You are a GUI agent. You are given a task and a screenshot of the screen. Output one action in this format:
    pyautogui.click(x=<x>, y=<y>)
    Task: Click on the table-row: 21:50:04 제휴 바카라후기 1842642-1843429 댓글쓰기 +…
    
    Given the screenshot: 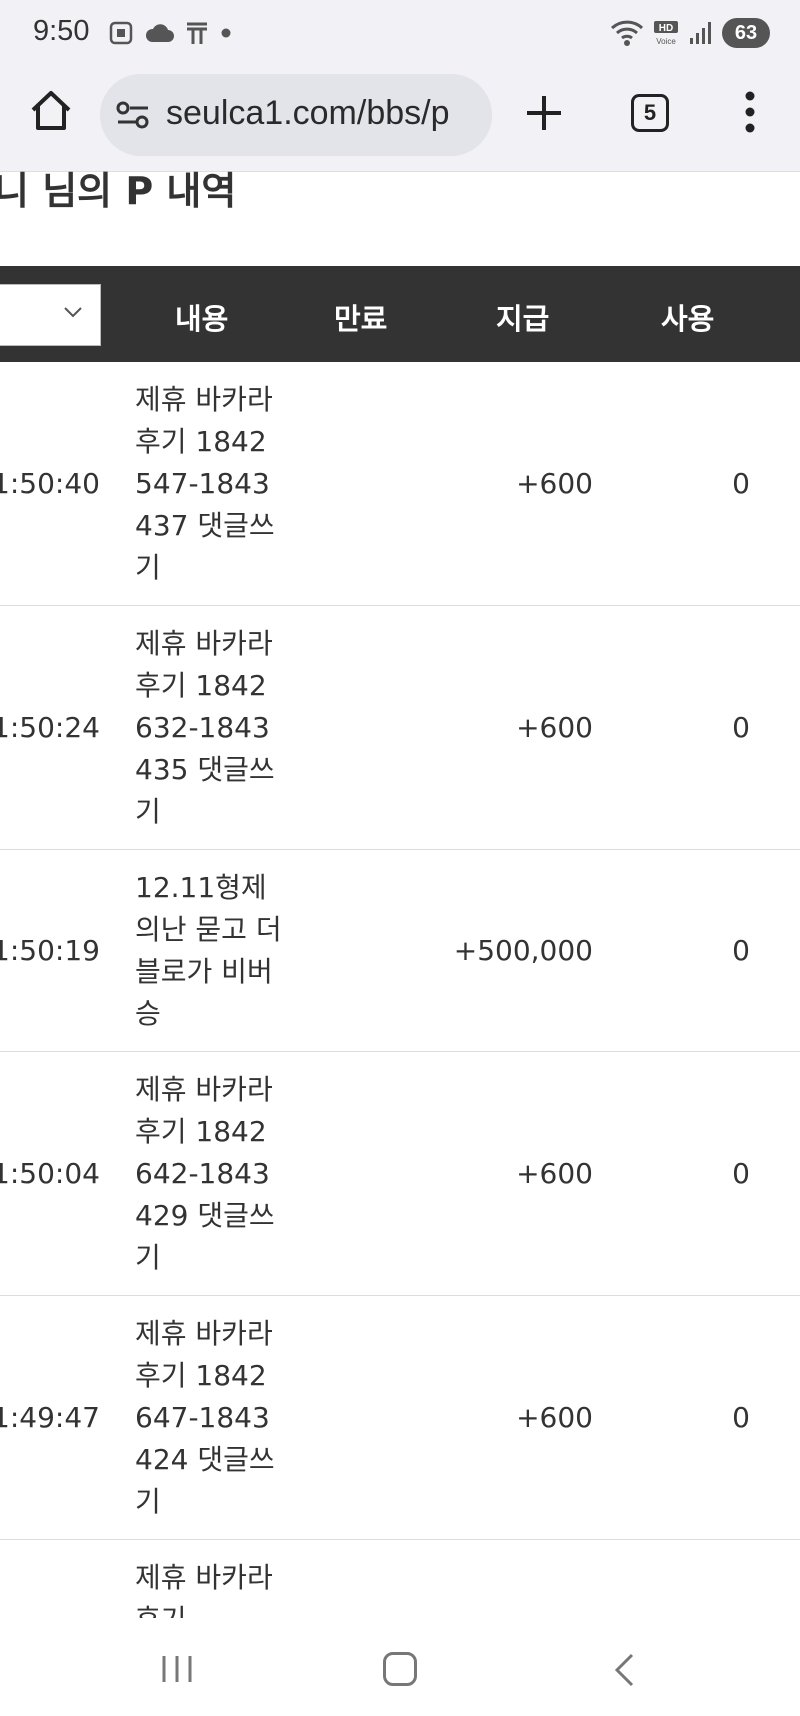 What is the action you would take?
    pyautogui.click(x=400, y=1174)
    